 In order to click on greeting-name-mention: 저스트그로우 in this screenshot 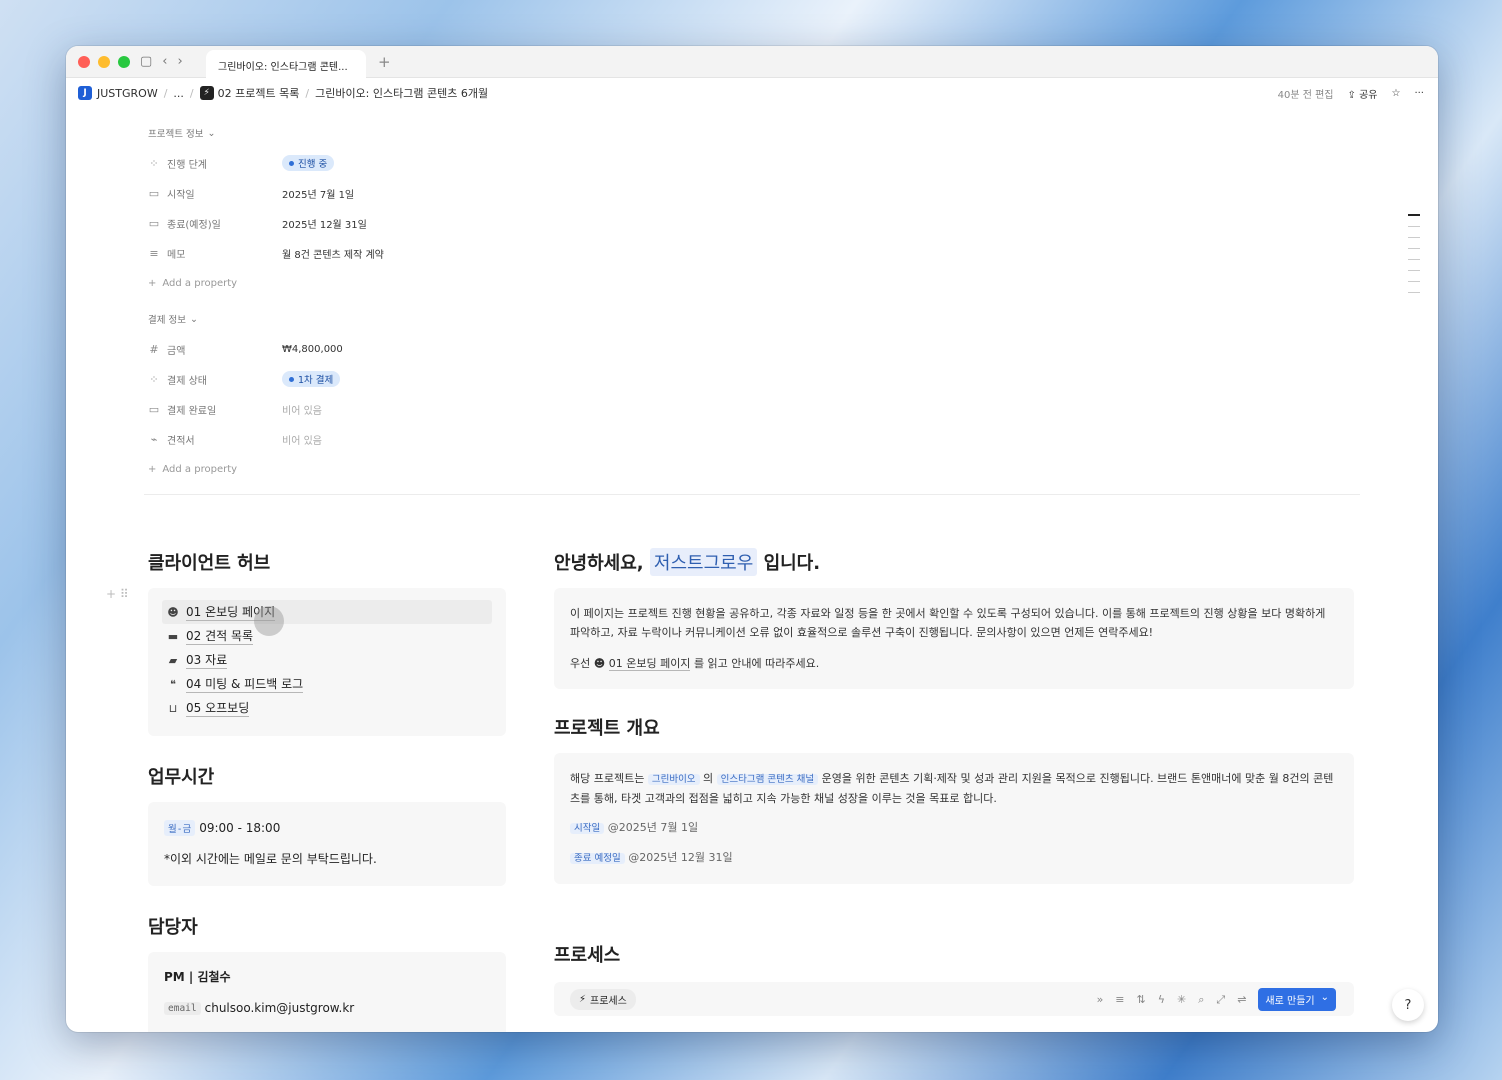, I will do `click(703, 562)`.